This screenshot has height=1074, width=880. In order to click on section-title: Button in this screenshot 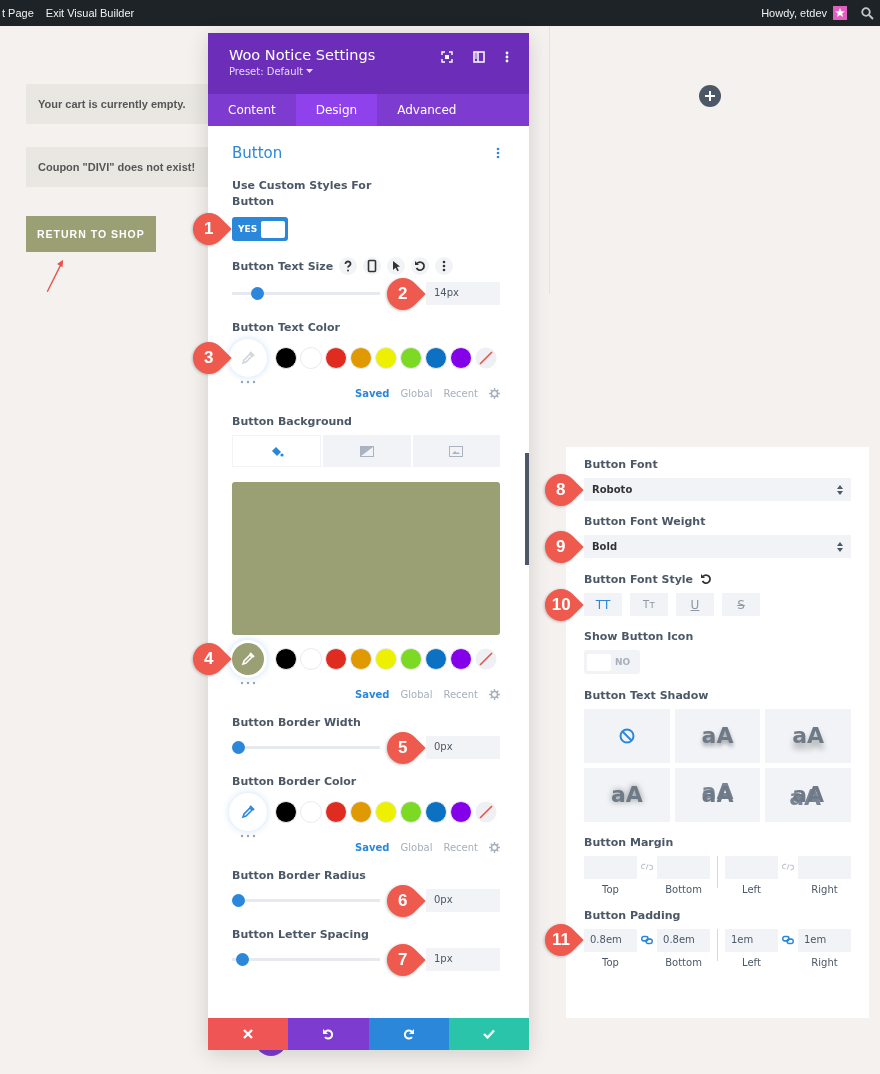, I will do `click(257, 153)`.